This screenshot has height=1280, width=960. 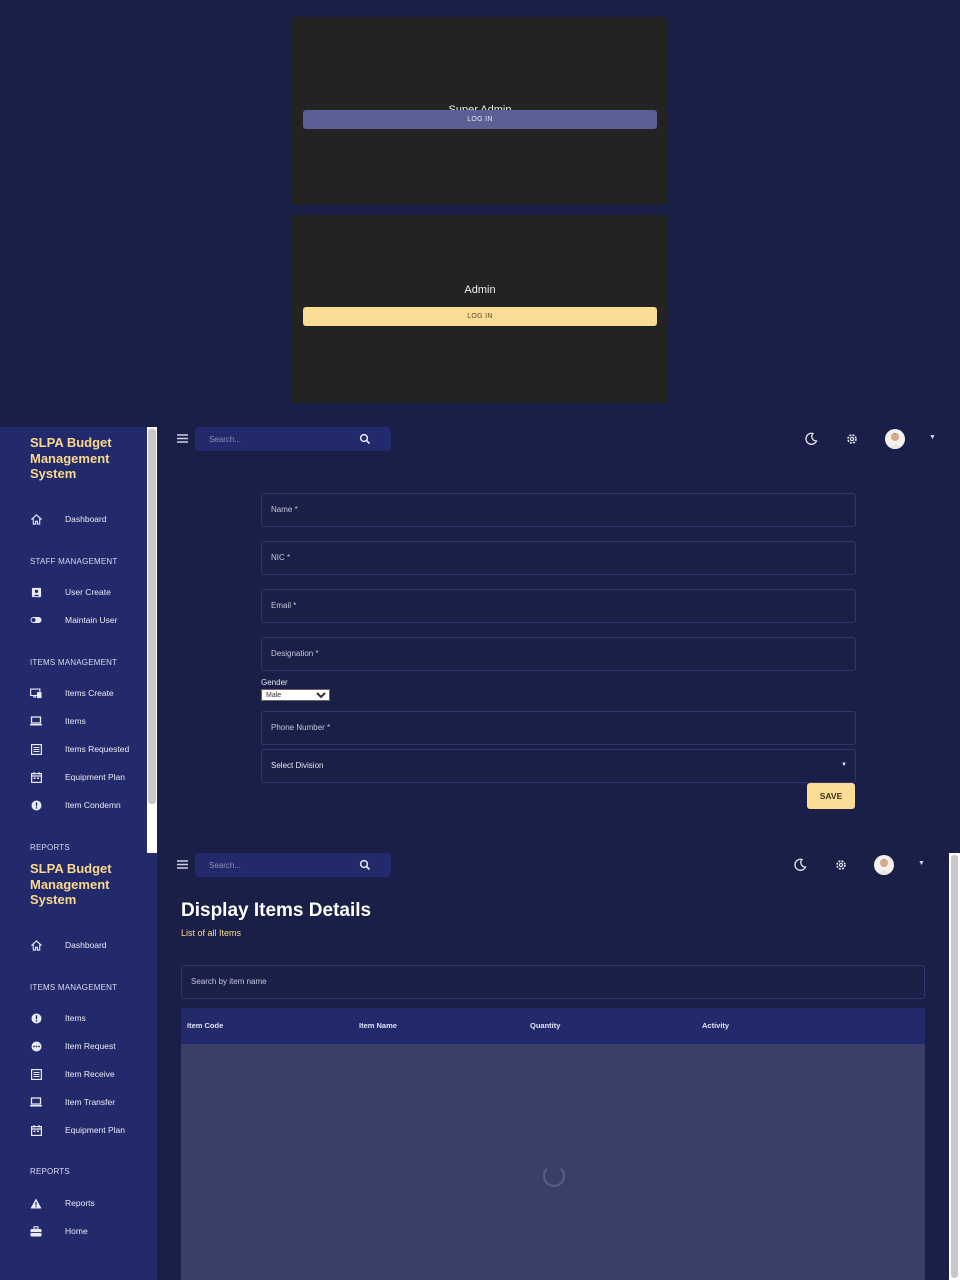 I want to click on name-field: Name *, so click(x=558, y=510).